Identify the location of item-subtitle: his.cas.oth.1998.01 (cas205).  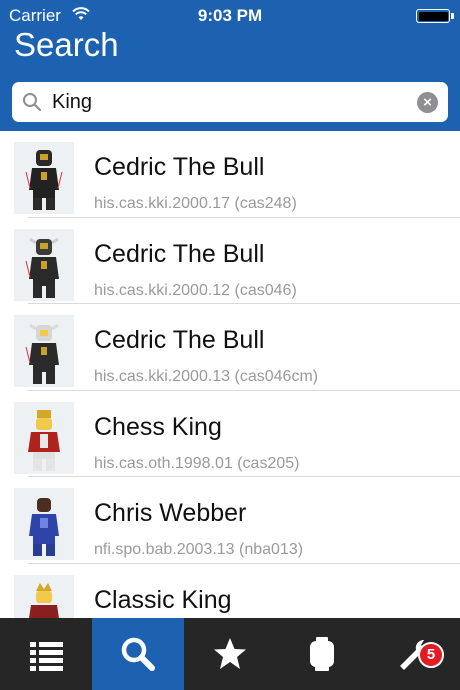
(197, 463).